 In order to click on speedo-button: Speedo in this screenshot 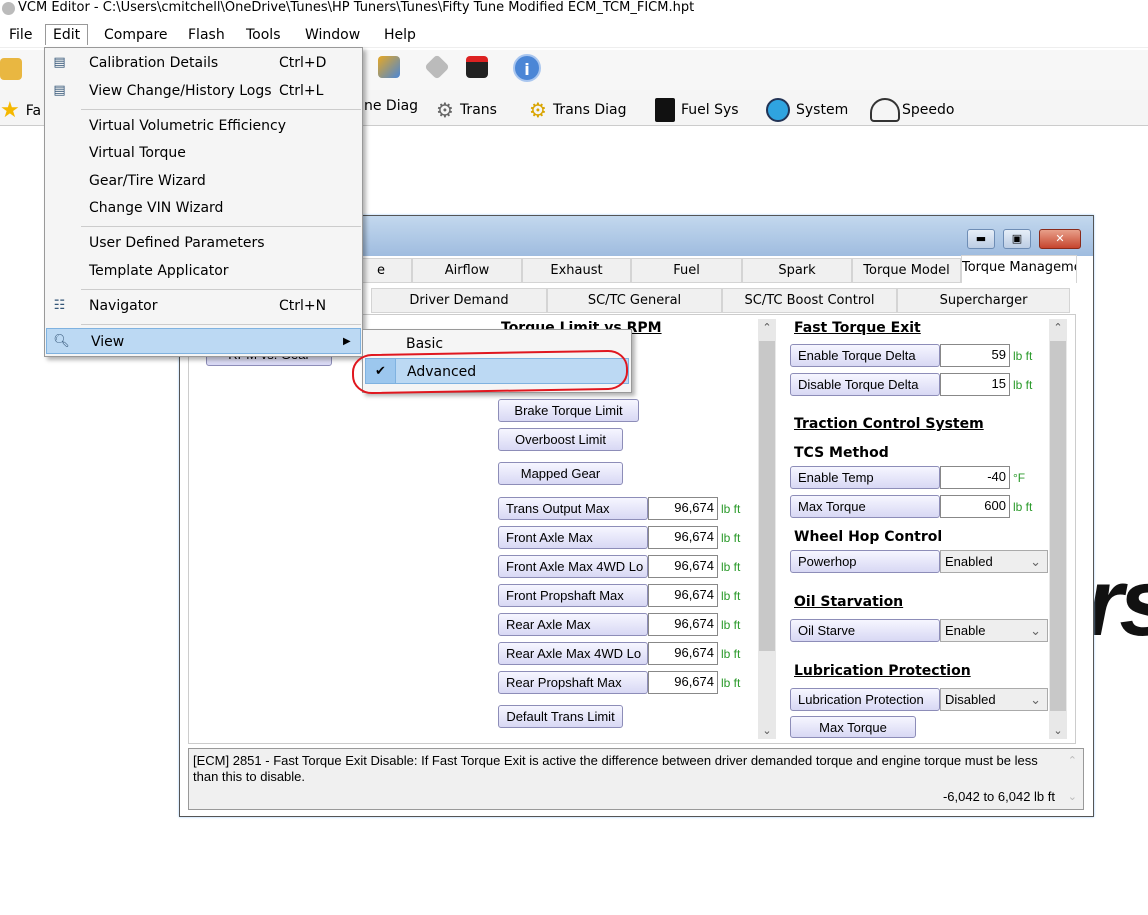, I will do `click(912, 110)`.